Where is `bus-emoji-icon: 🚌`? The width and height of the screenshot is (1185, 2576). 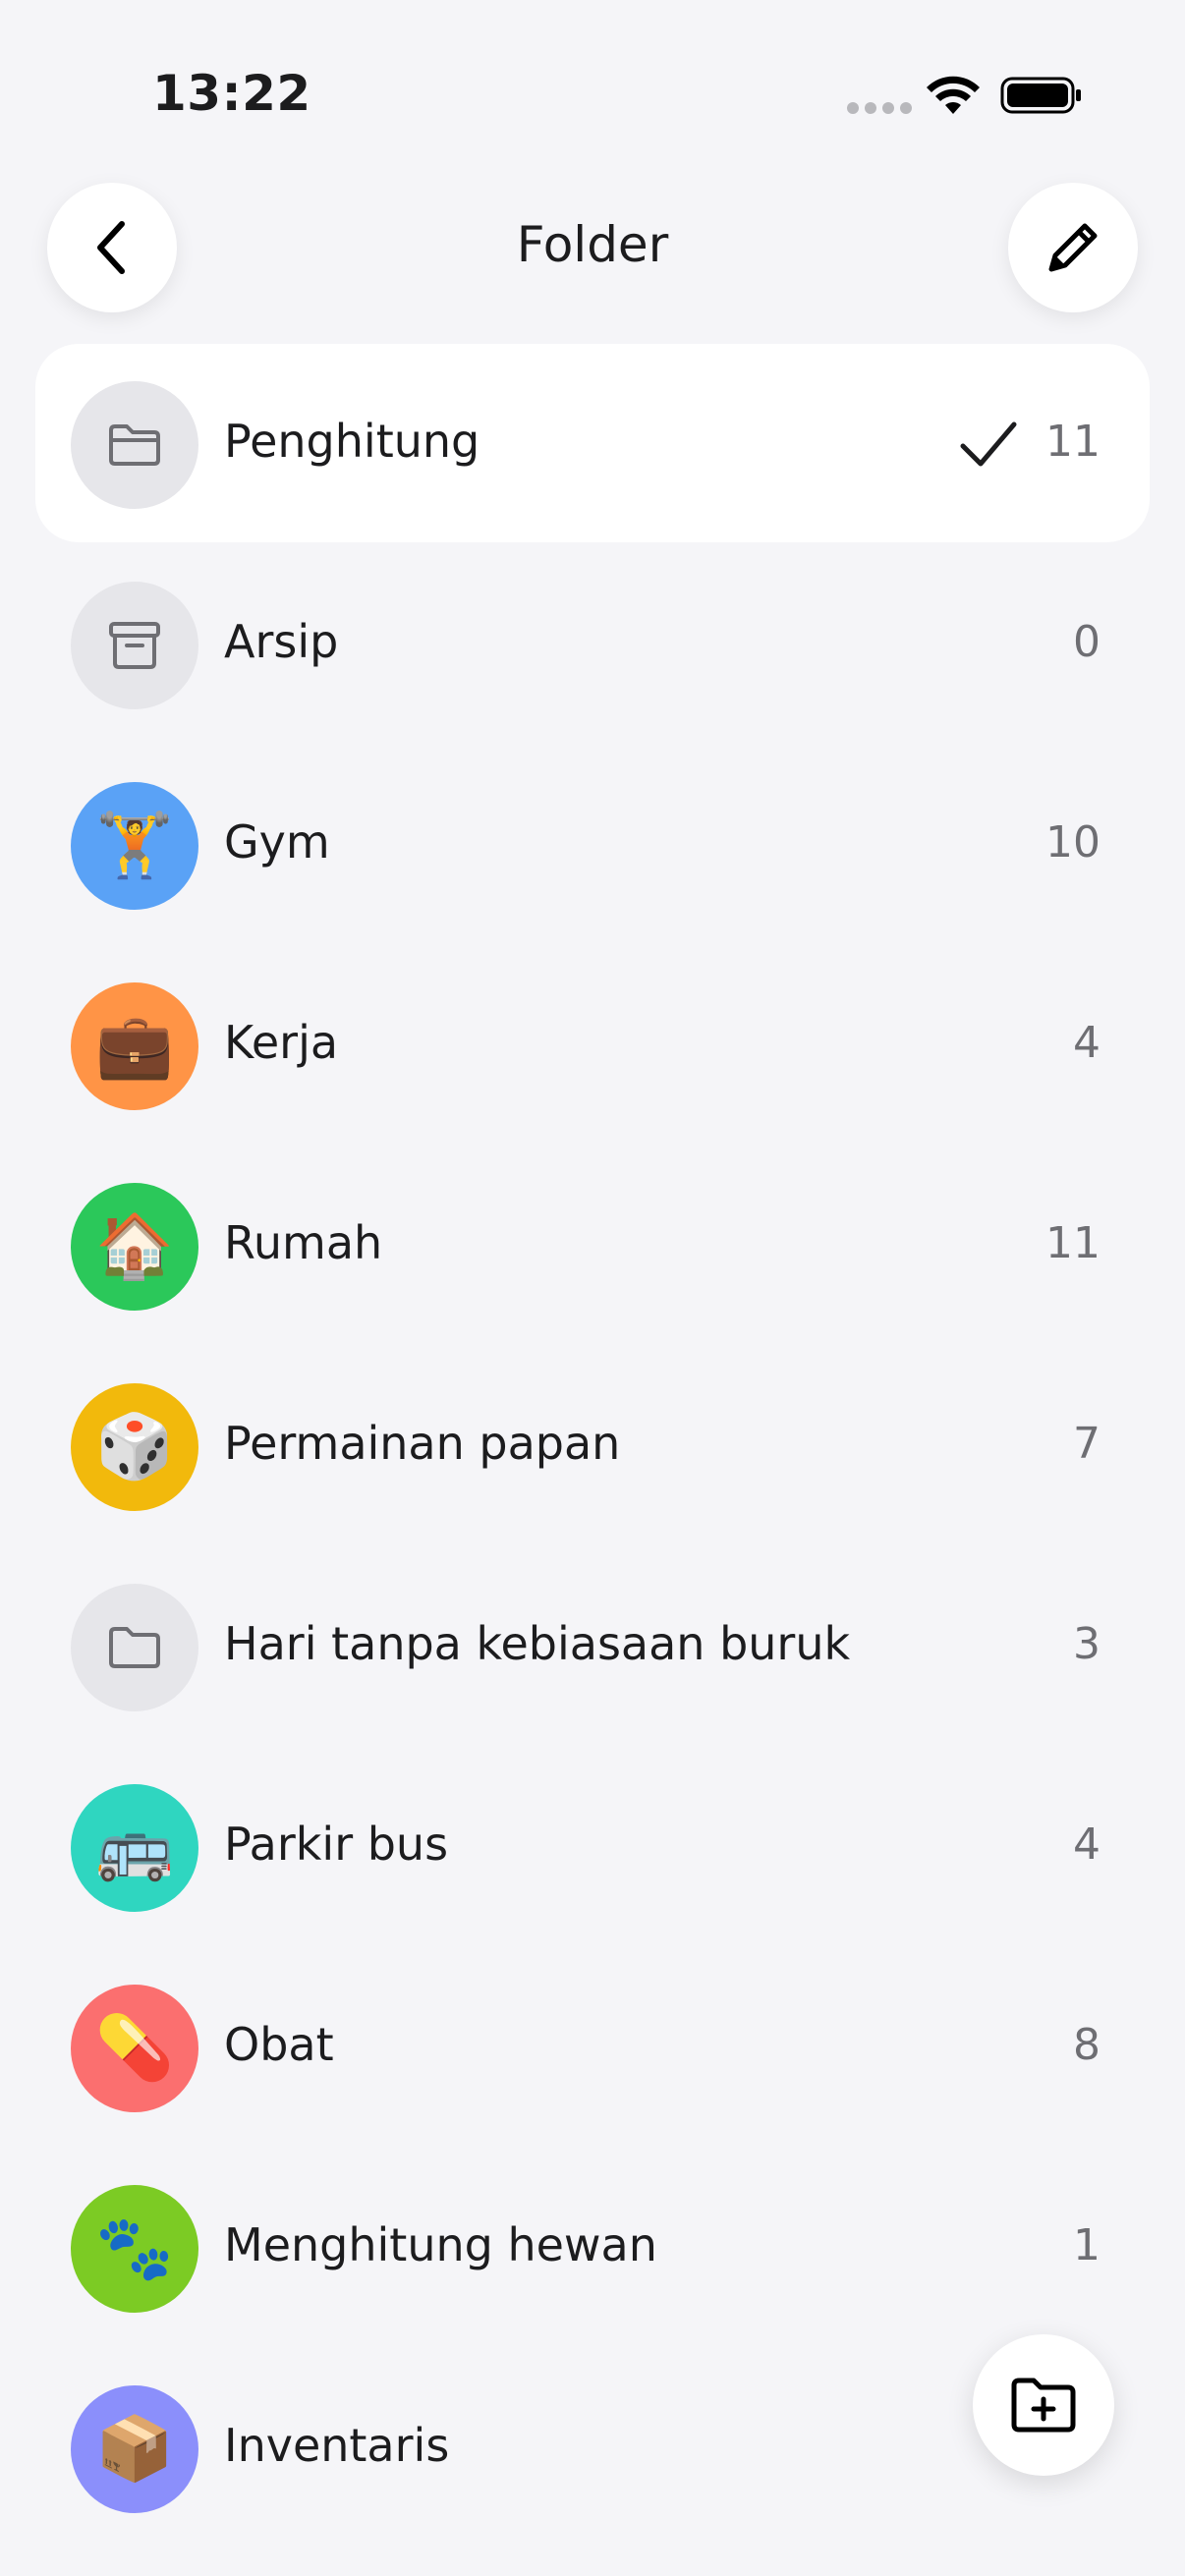
bus-emoji-icon: 🚌 is located at coordinates (135, 1848).